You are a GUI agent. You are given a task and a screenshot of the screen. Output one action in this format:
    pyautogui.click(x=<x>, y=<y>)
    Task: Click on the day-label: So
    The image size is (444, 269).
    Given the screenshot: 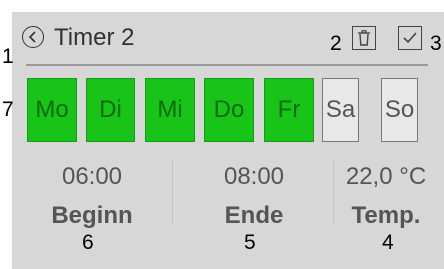 What is the action you would take?
    pyautogui.click(x=399, y=109)
    